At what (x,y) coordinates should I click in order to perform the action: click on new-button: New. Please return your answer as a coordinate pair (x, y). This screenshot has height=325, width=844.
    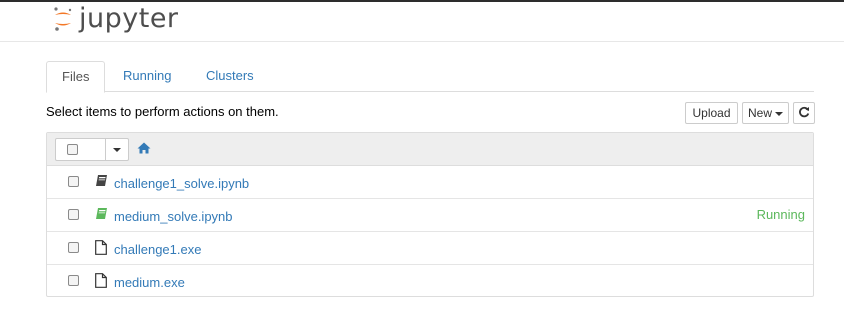
    Looking at the image, I should click on (765, 113).